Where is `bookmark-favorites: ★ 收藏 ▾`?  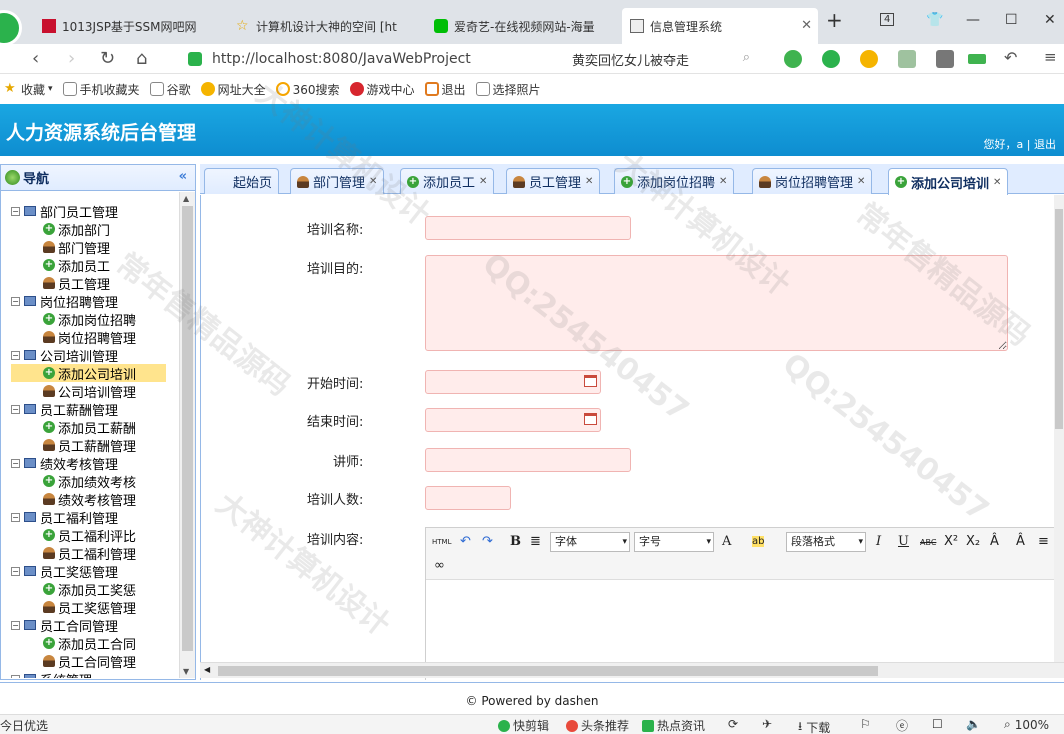 bookmark-favorites: ★ 收藏 ▾ is located at coordinates (28, 89).